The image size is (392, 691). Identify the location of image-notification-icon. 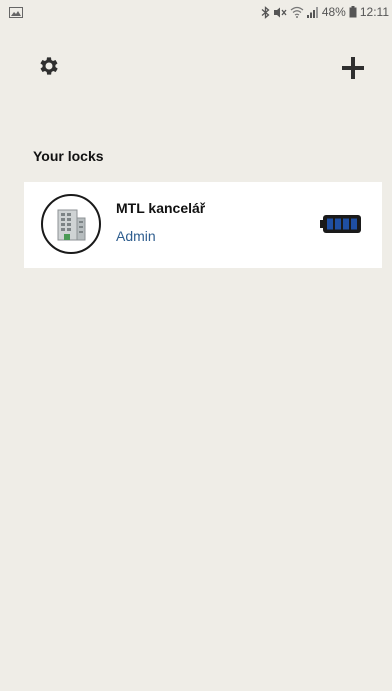
(16, 12).